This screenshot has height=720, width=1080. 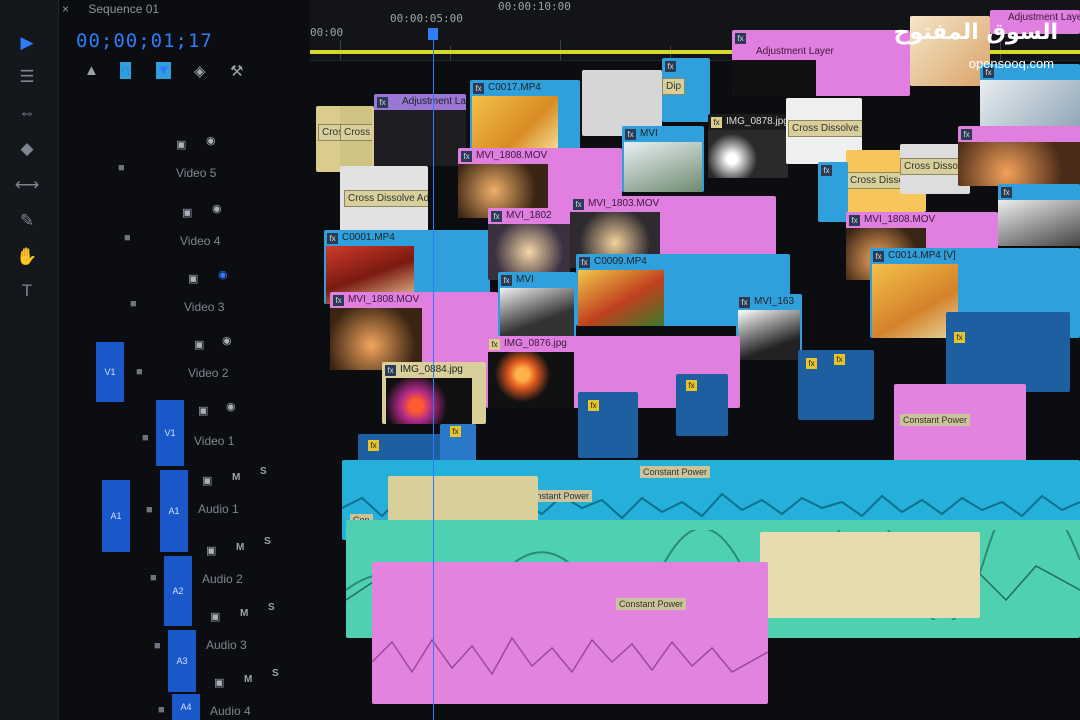 What do you see at coordinates (525, 117) in the screenshot?
I see `video-clip: fx C0017.MP4` at bounding box center [525, 117].